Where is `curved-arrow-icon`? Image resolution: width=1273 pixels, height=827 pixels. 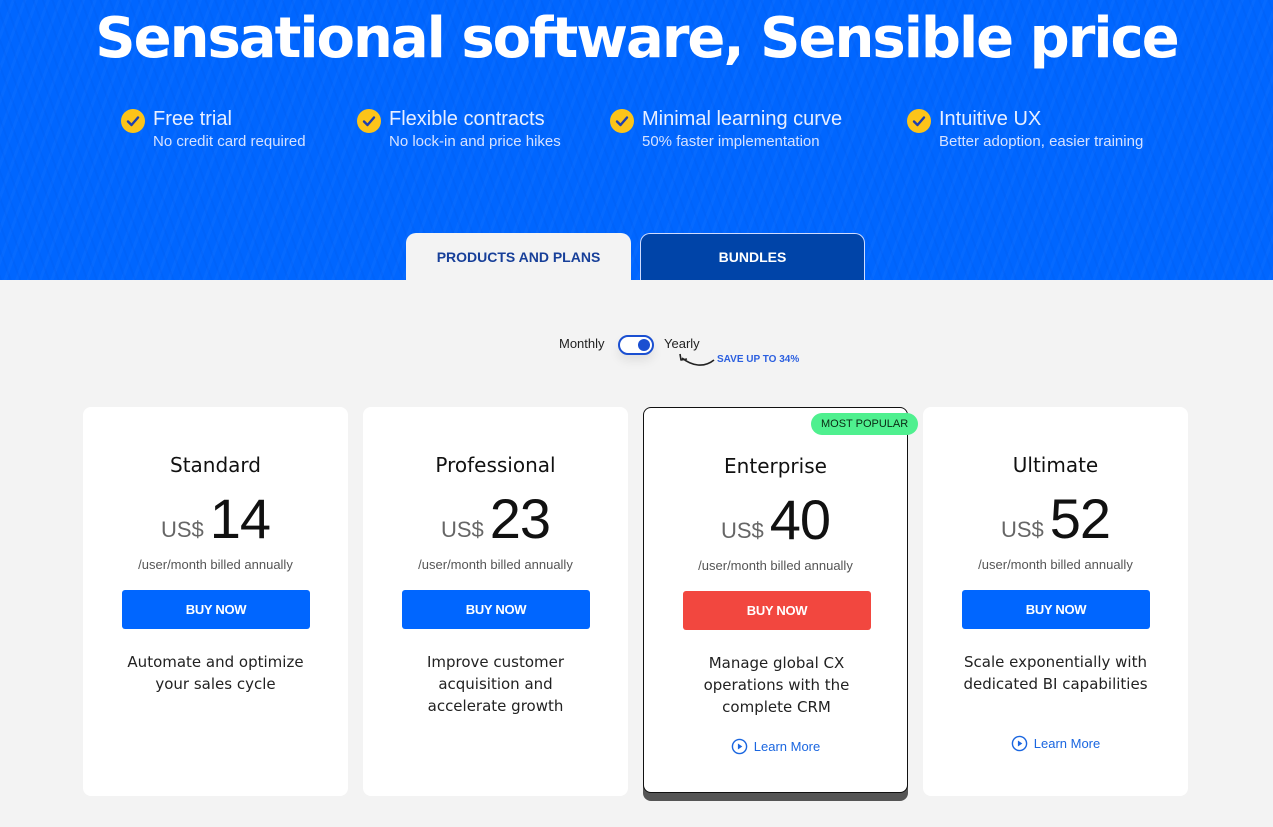 curved-arrow-icon is located at coordinates (697, 359).